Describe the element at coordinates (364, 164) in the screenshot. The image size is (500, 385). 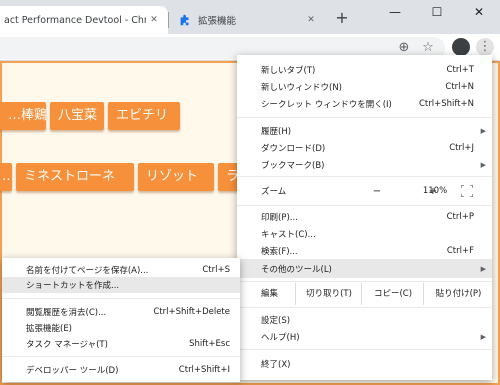
I see `menu-item-bookmarks: ブックマーク(B) ▶` at that location.